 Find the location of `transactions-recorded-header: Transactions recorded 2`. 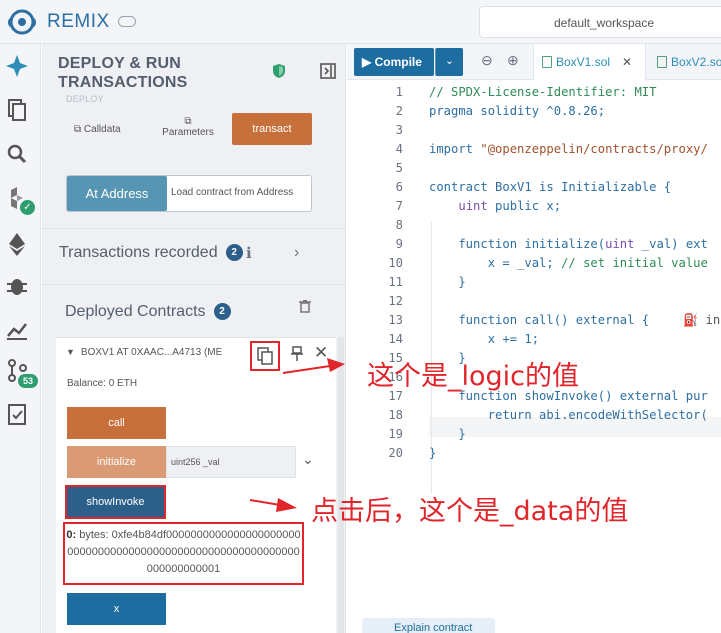

transactions-recorded-header: Transactions recorded 2 is located at coordinates (151, 253).